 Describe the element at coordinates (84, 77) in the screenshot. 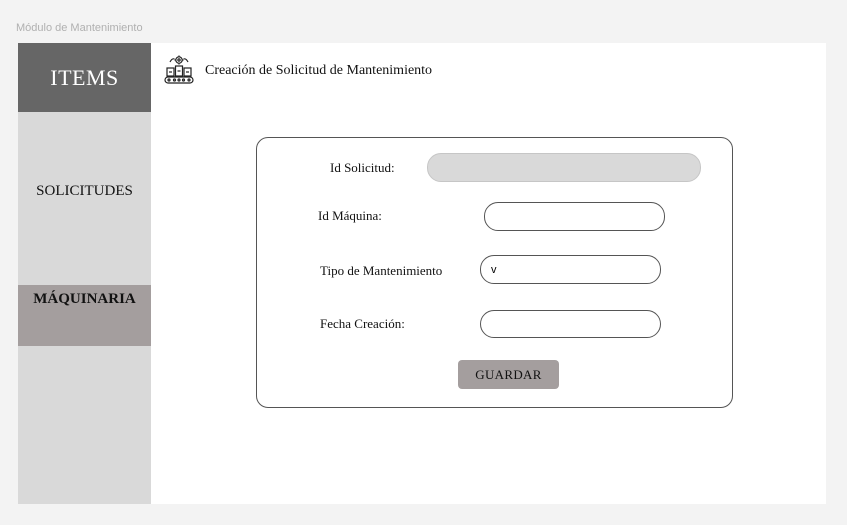

I see `sidebar-header: ITEMS` at that location.